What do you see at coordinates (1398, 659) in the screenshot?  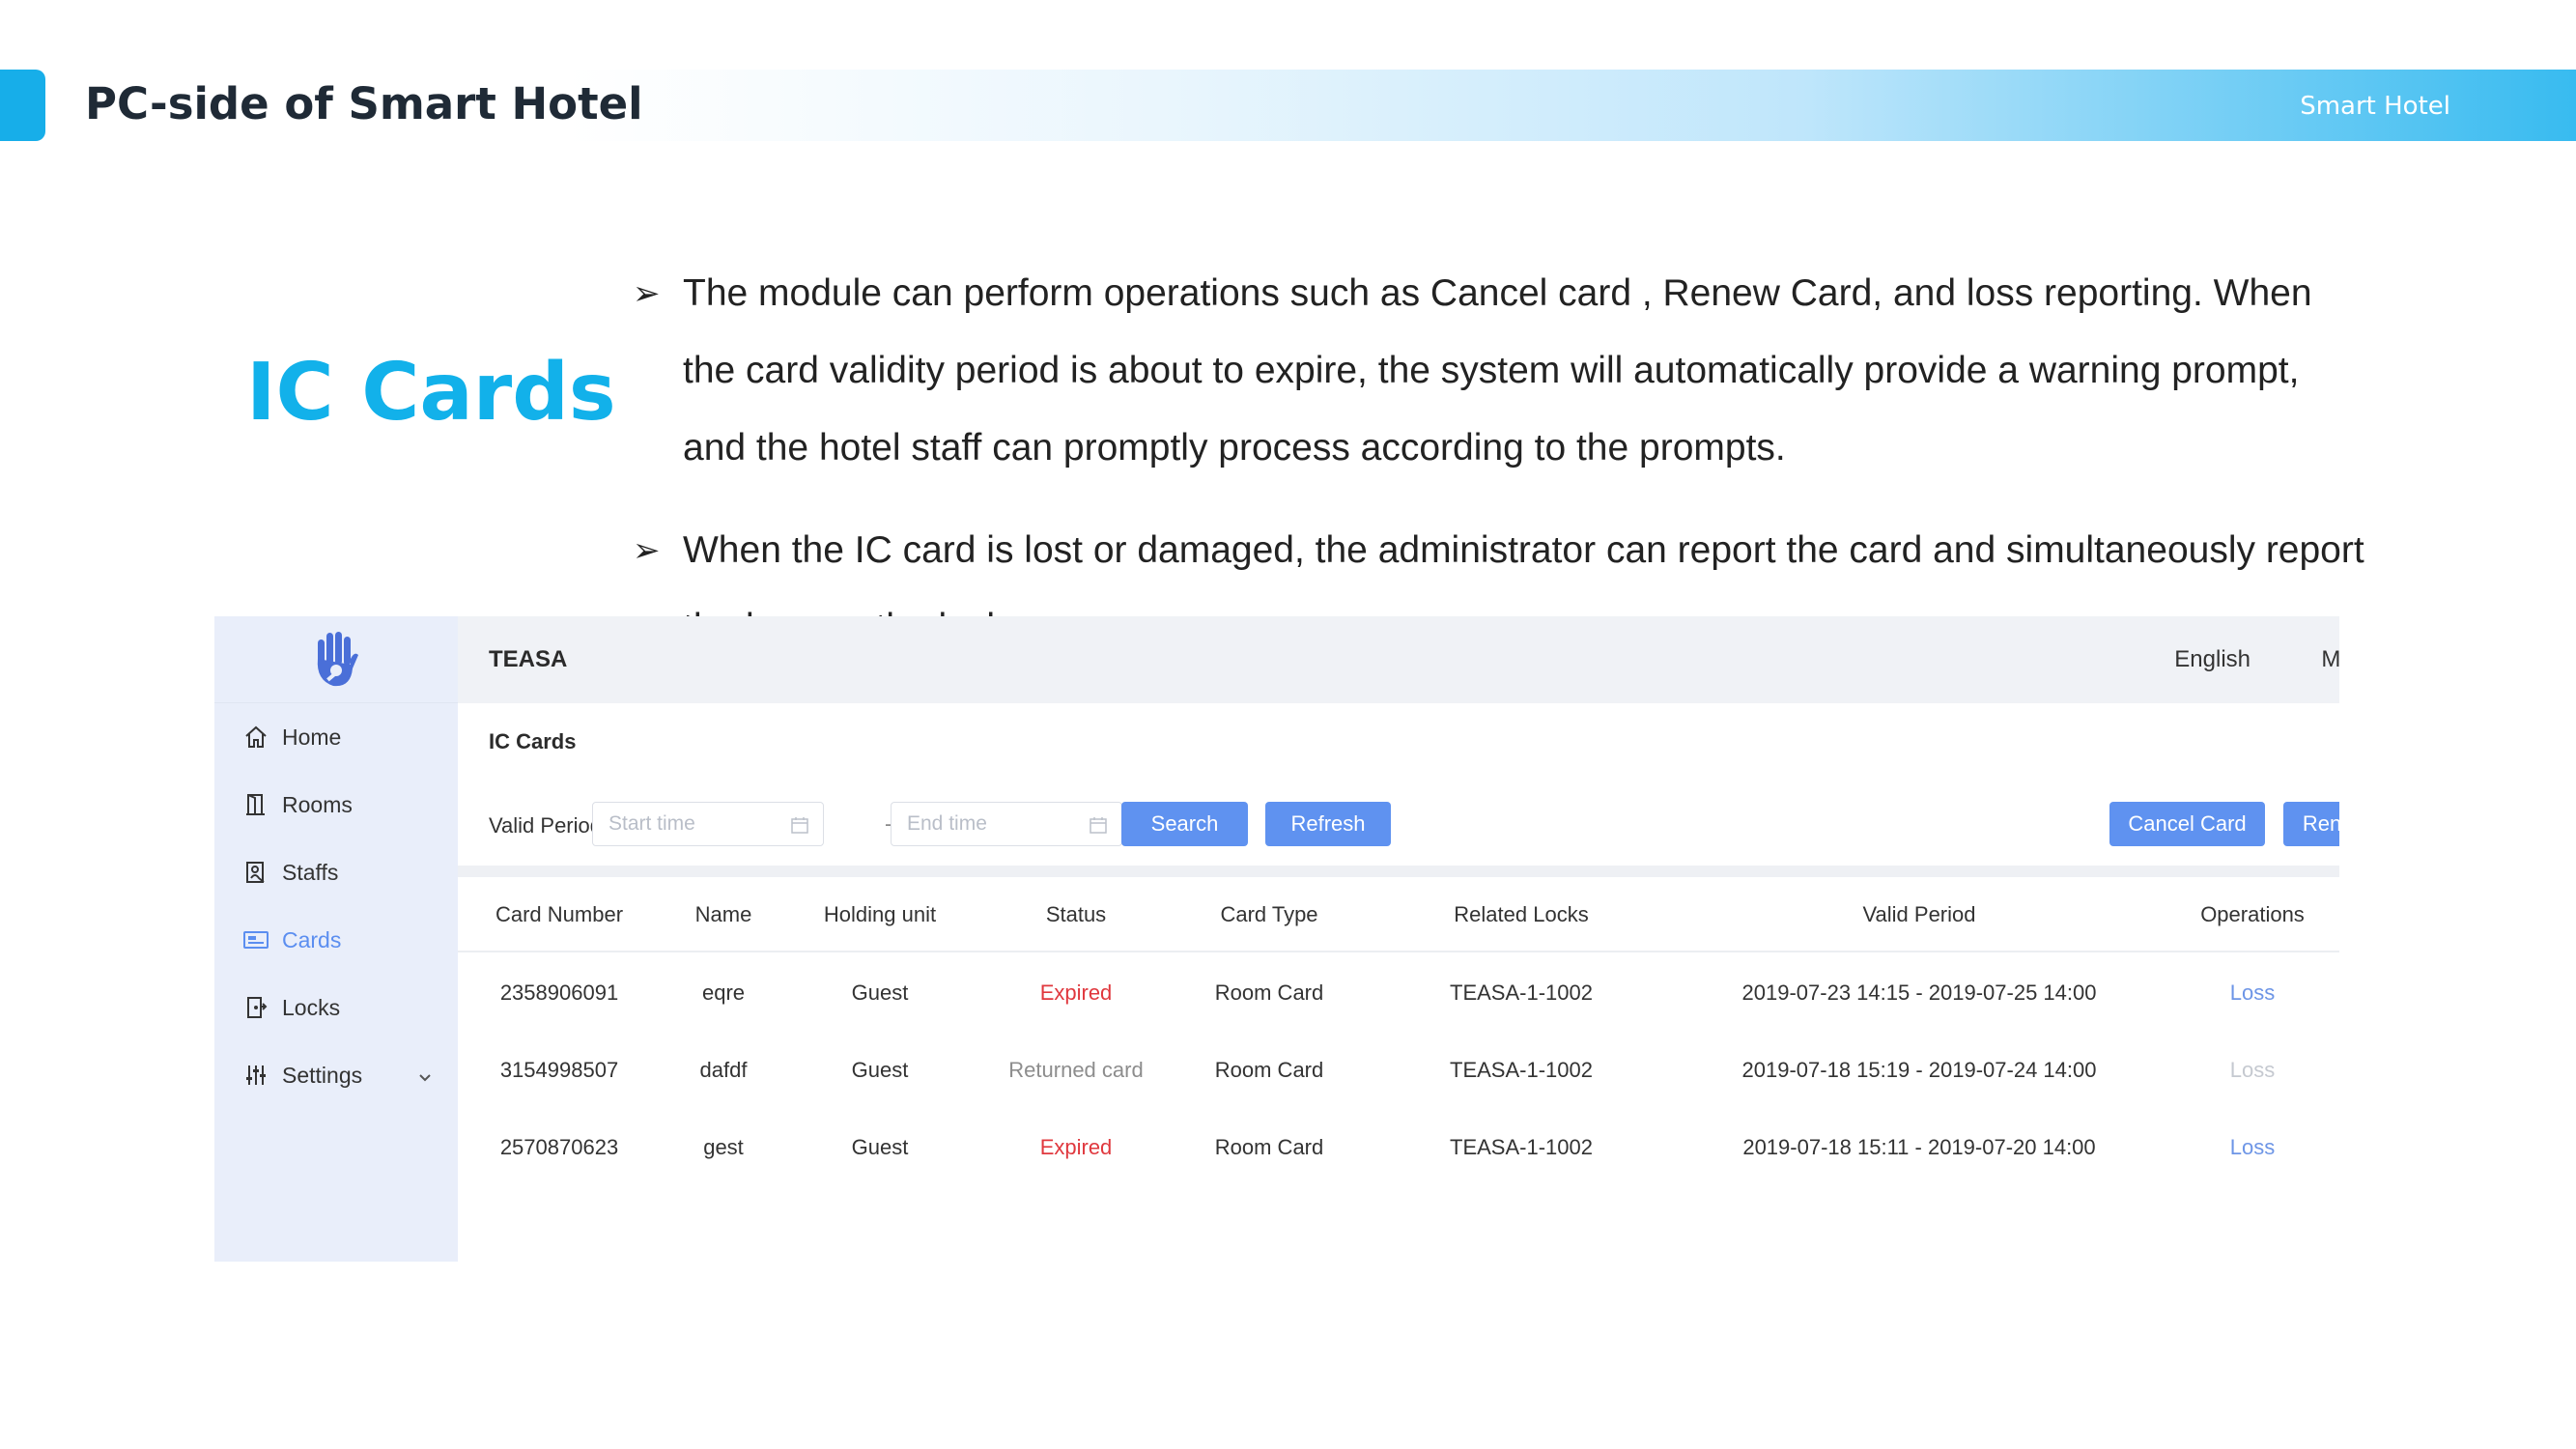 I see `app-topbar: TEASA English MRLIU` at bounding box center [1398, 659].